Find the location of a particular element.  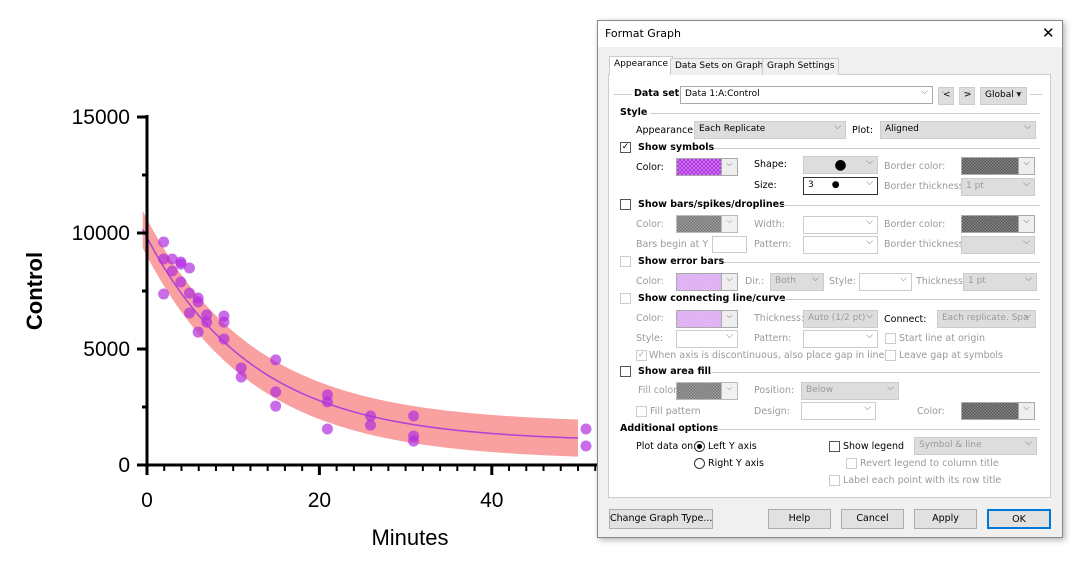

show-line-label: Show connecting line/curve is located at coordinates (712, 298).